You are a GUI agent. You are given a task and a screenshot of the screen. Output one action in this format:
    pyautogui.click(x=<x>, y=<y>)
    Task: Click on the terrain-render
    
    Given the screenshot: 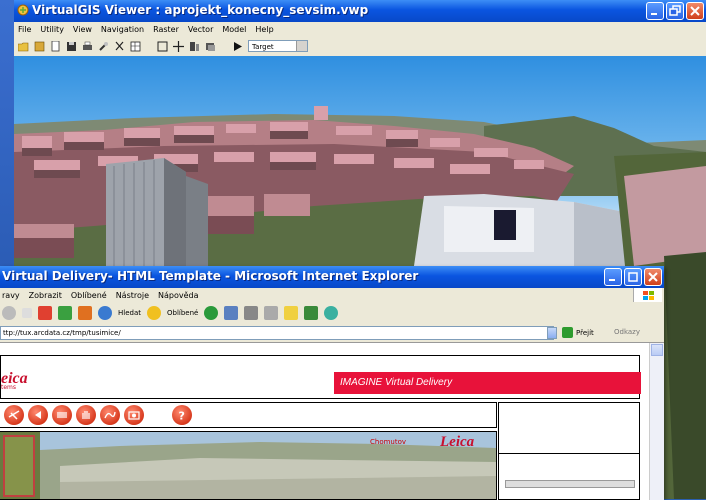 What is the action you would take?
    pyautogui.click(x=248, y=465)
    